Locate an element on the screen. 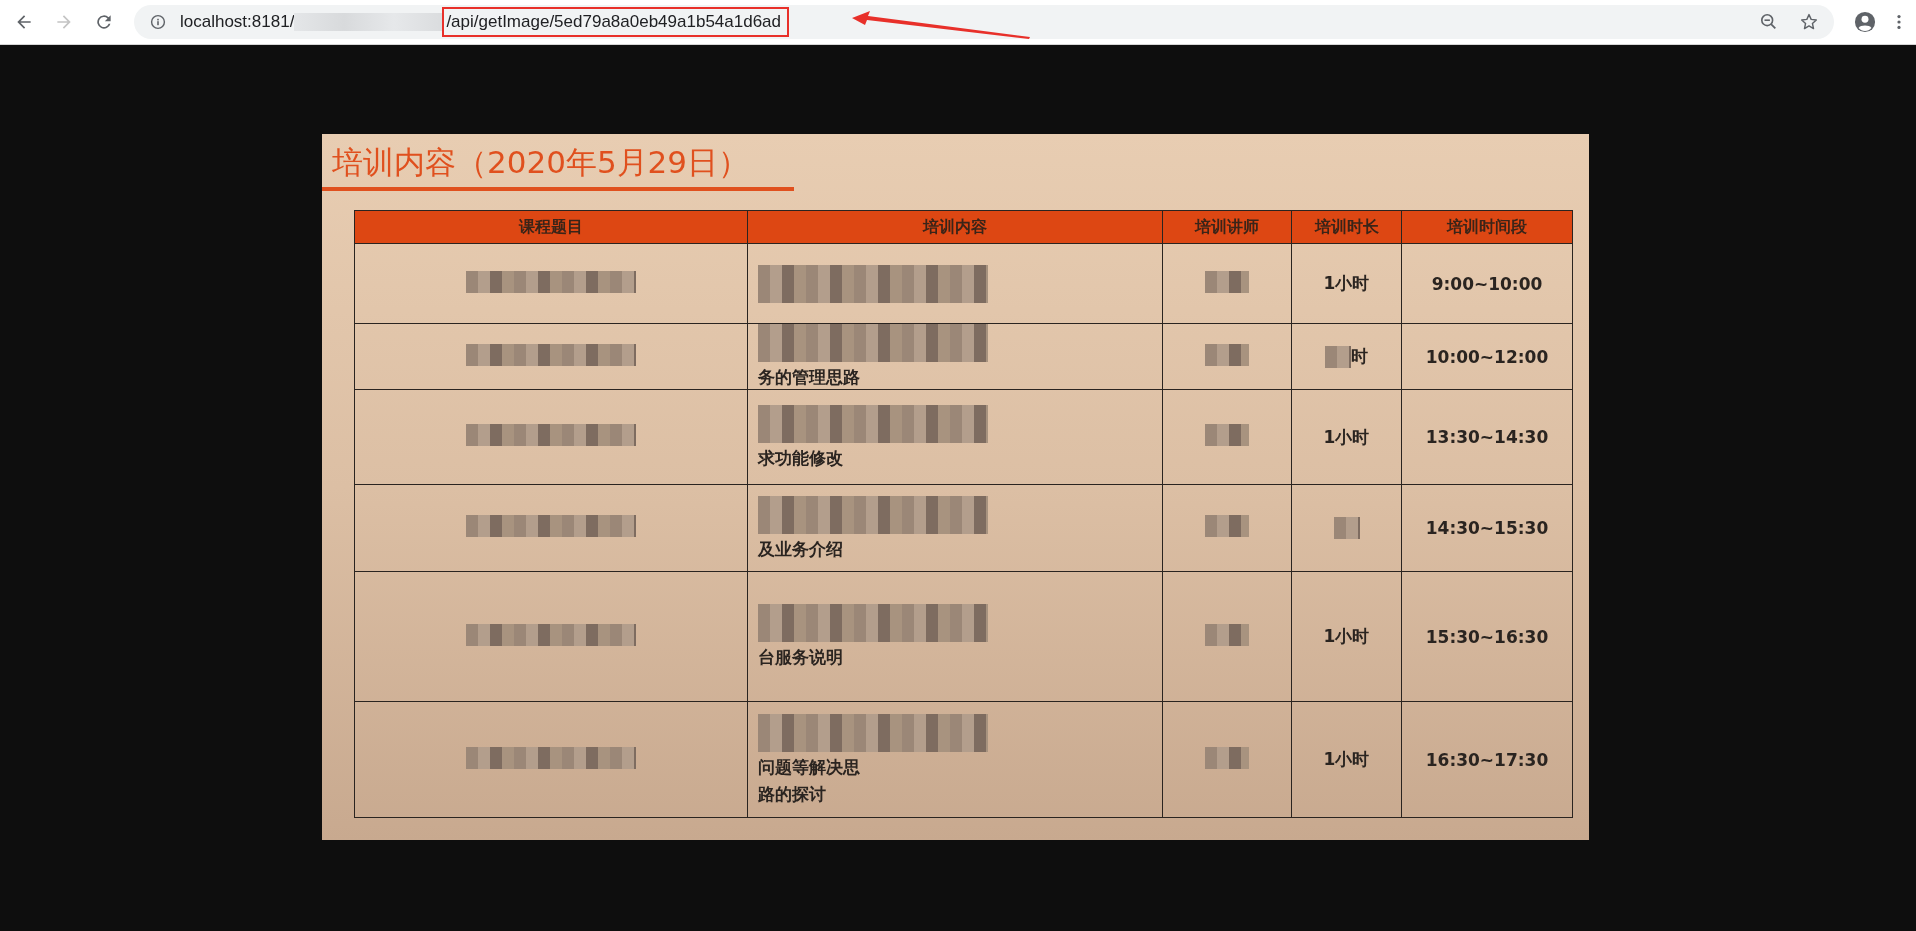 The image size is (1916, 931). table-cell: 10:00~12:00 is located at coordinates (1487, 356).